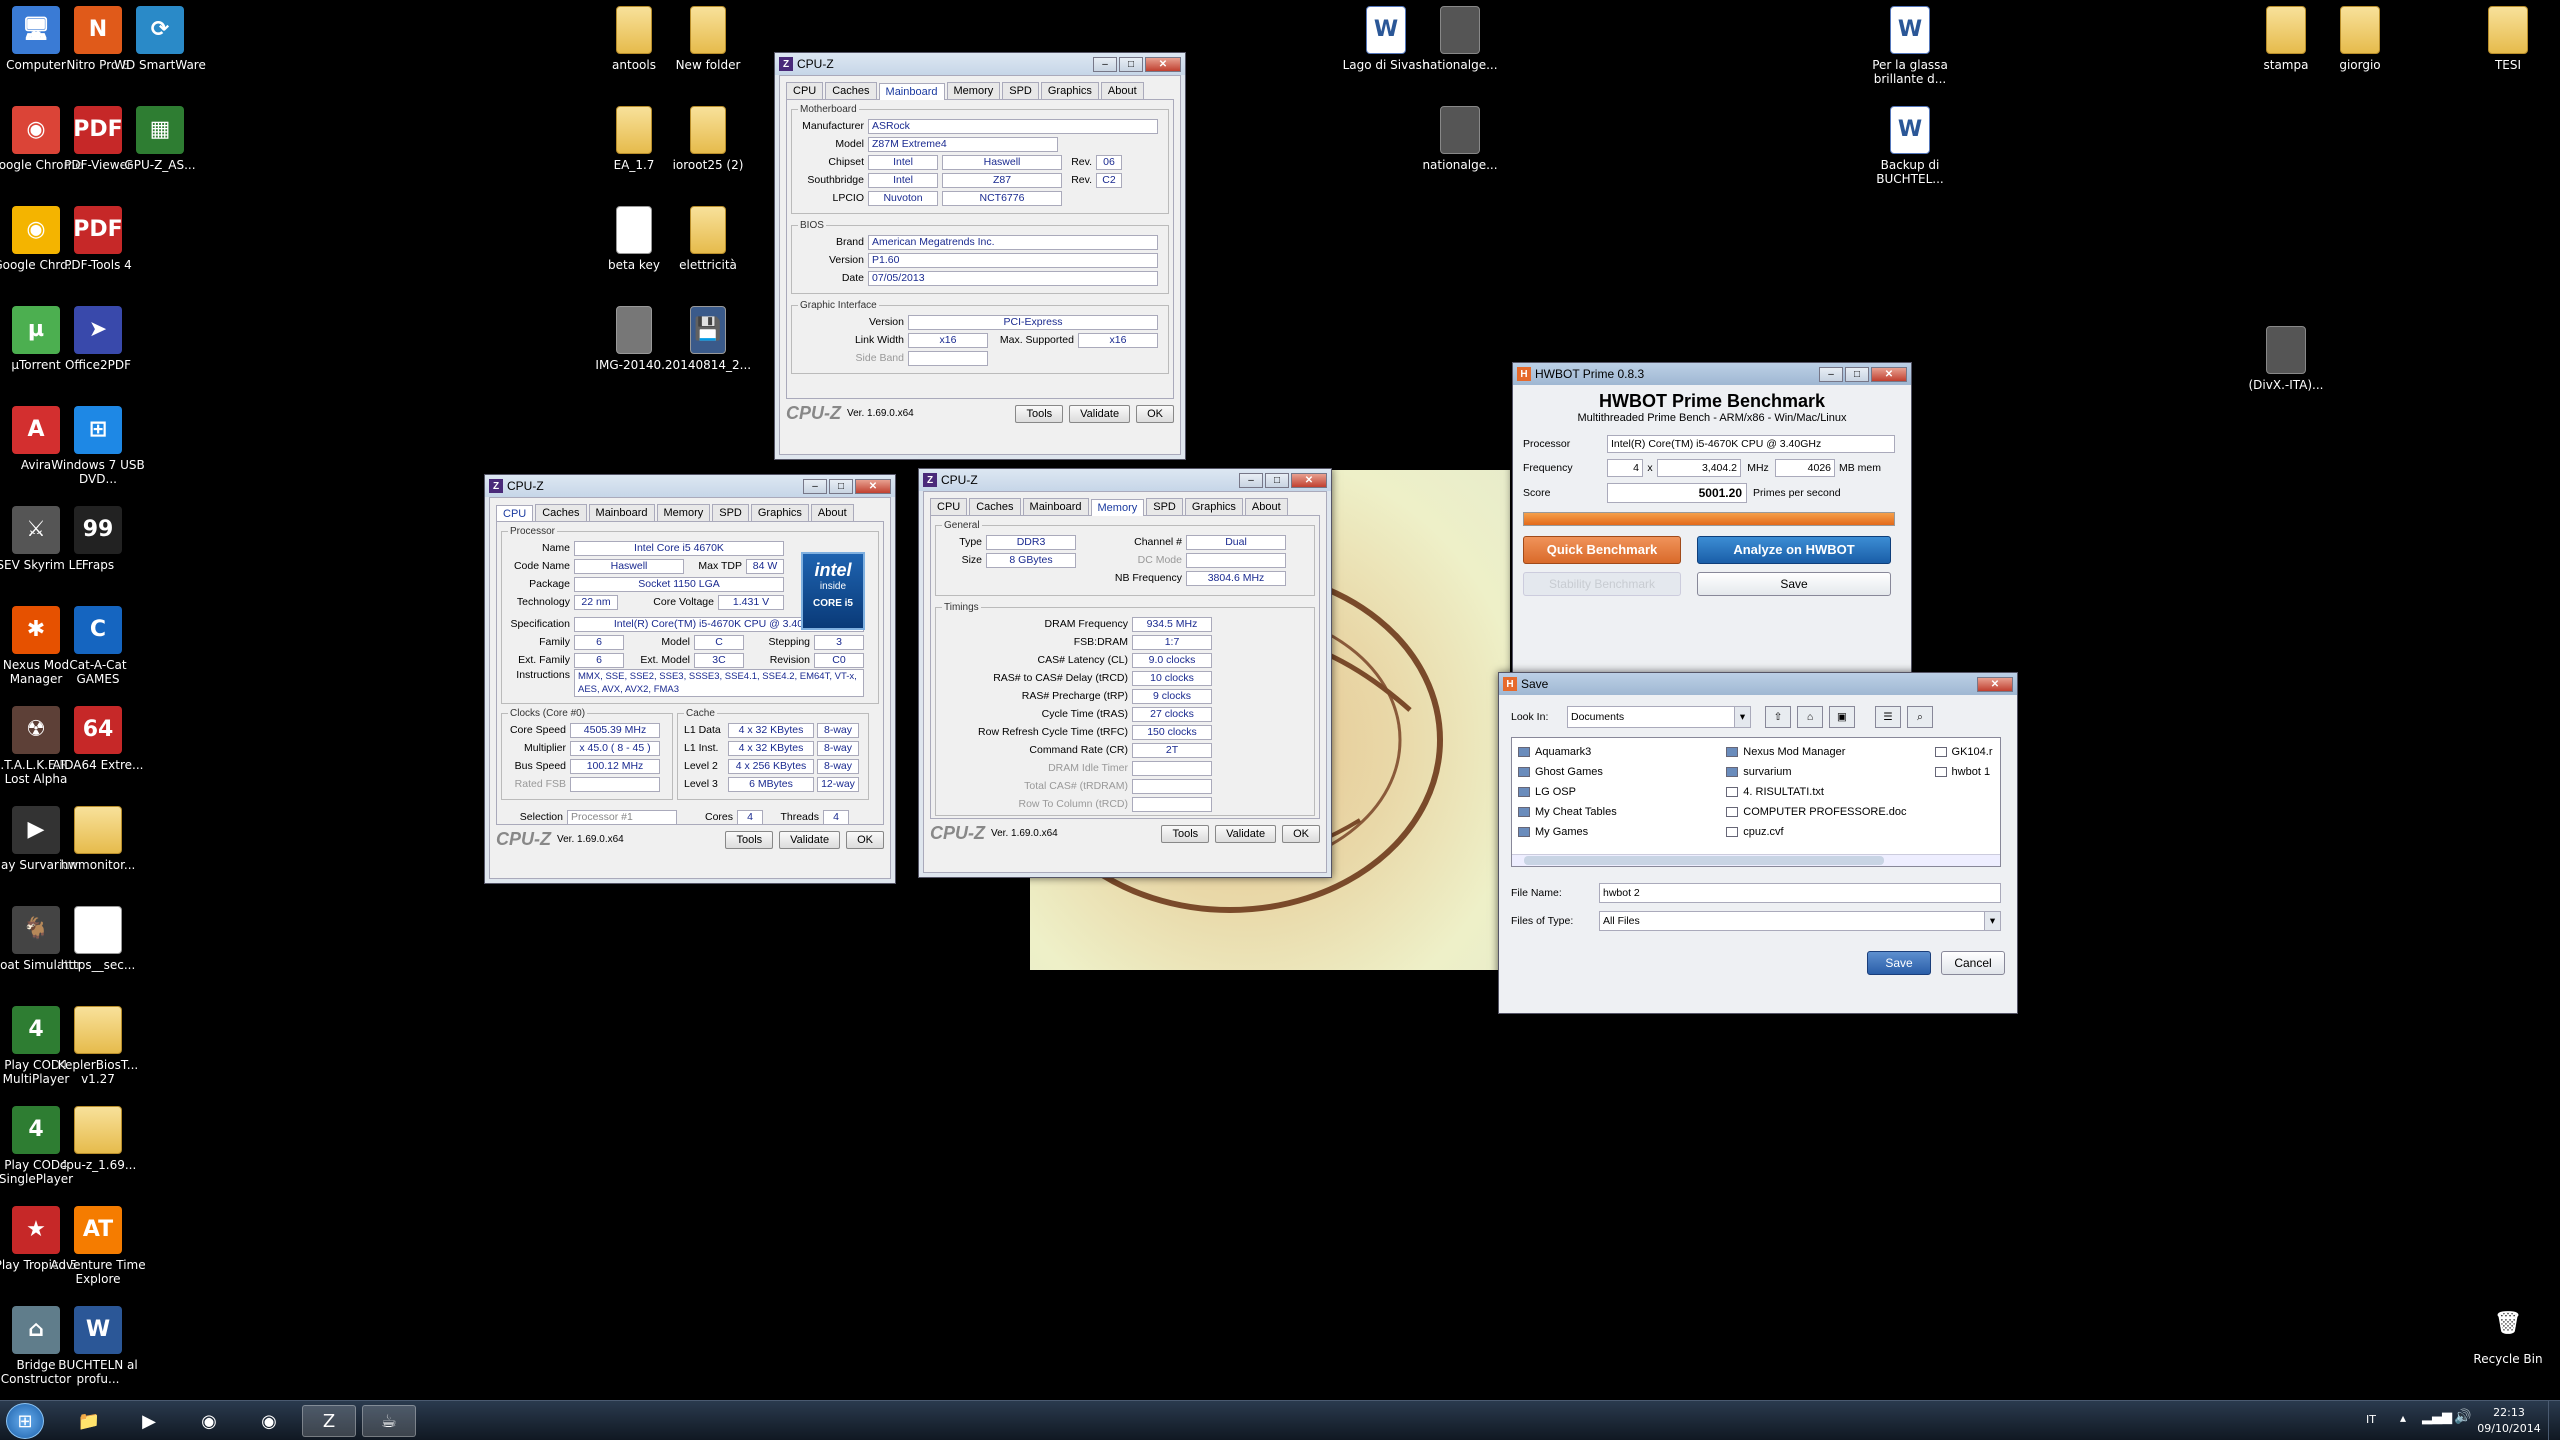 The width and height of the screenshot is (2560, 1440). What do you see at coordinates (1617, 812) in the screenshot?
I see `file-list-item: My Cheat Tables` at bounding box center [1617, 812].